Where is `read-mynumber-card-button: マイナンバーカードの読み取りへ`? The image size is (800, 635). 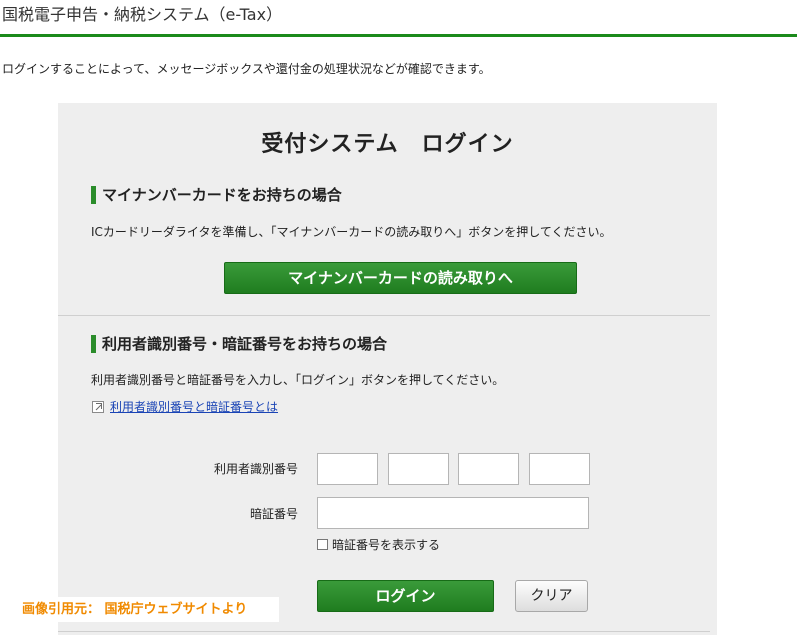 read-mynumber-card-button: マイナンバーカードの読み取りへ is located at coordinates (400, 278).